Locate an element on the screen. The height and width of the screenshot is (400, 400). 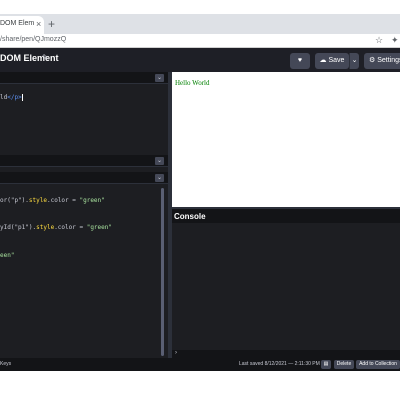
new-tab-button: + is located at coordinates (51, 24).